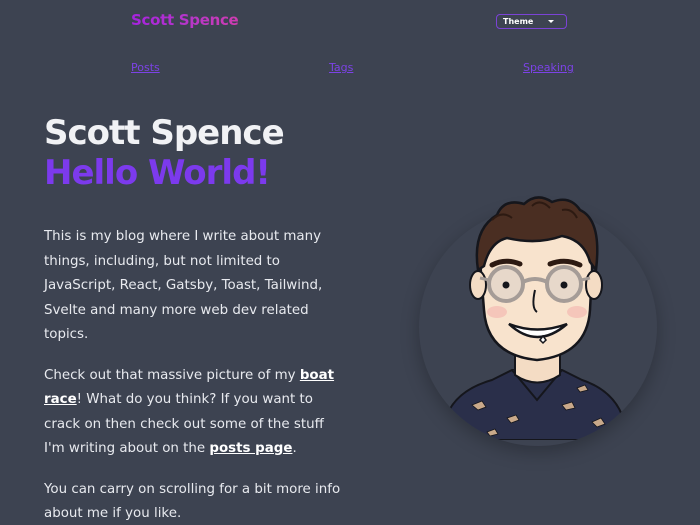  Describe the element at coordinates (548, 67) in the screenshot. I see `nav-link-speaking: Speaking` at that location.